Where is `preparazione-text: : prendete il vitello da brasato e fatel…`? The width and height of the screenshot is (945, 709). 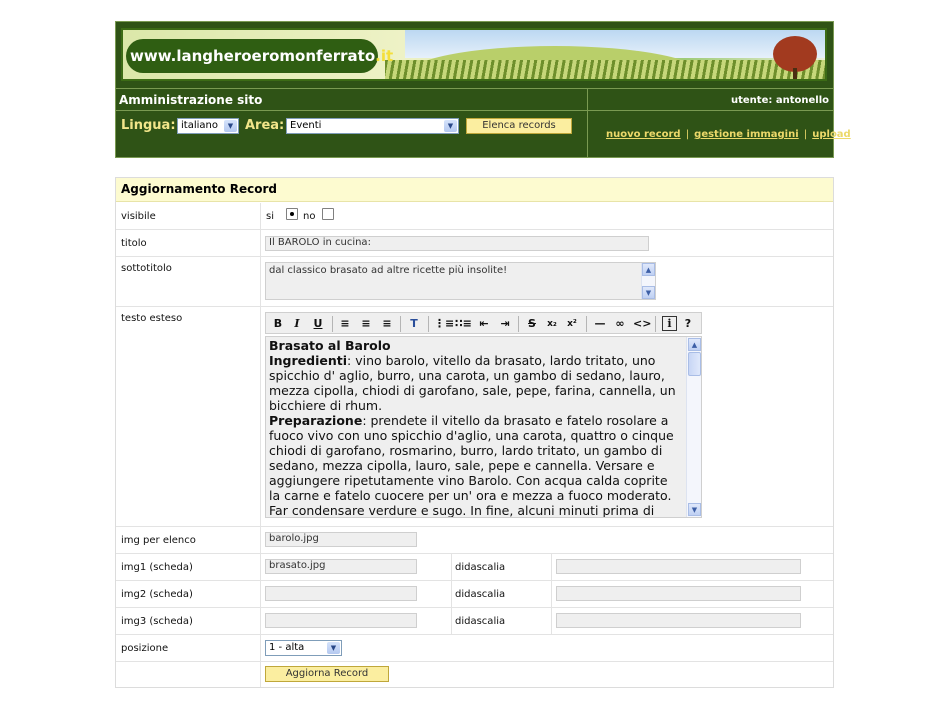 preparazione-text: : prendete il vitello da brasato e fatel… is located at coordinates (471, 465).